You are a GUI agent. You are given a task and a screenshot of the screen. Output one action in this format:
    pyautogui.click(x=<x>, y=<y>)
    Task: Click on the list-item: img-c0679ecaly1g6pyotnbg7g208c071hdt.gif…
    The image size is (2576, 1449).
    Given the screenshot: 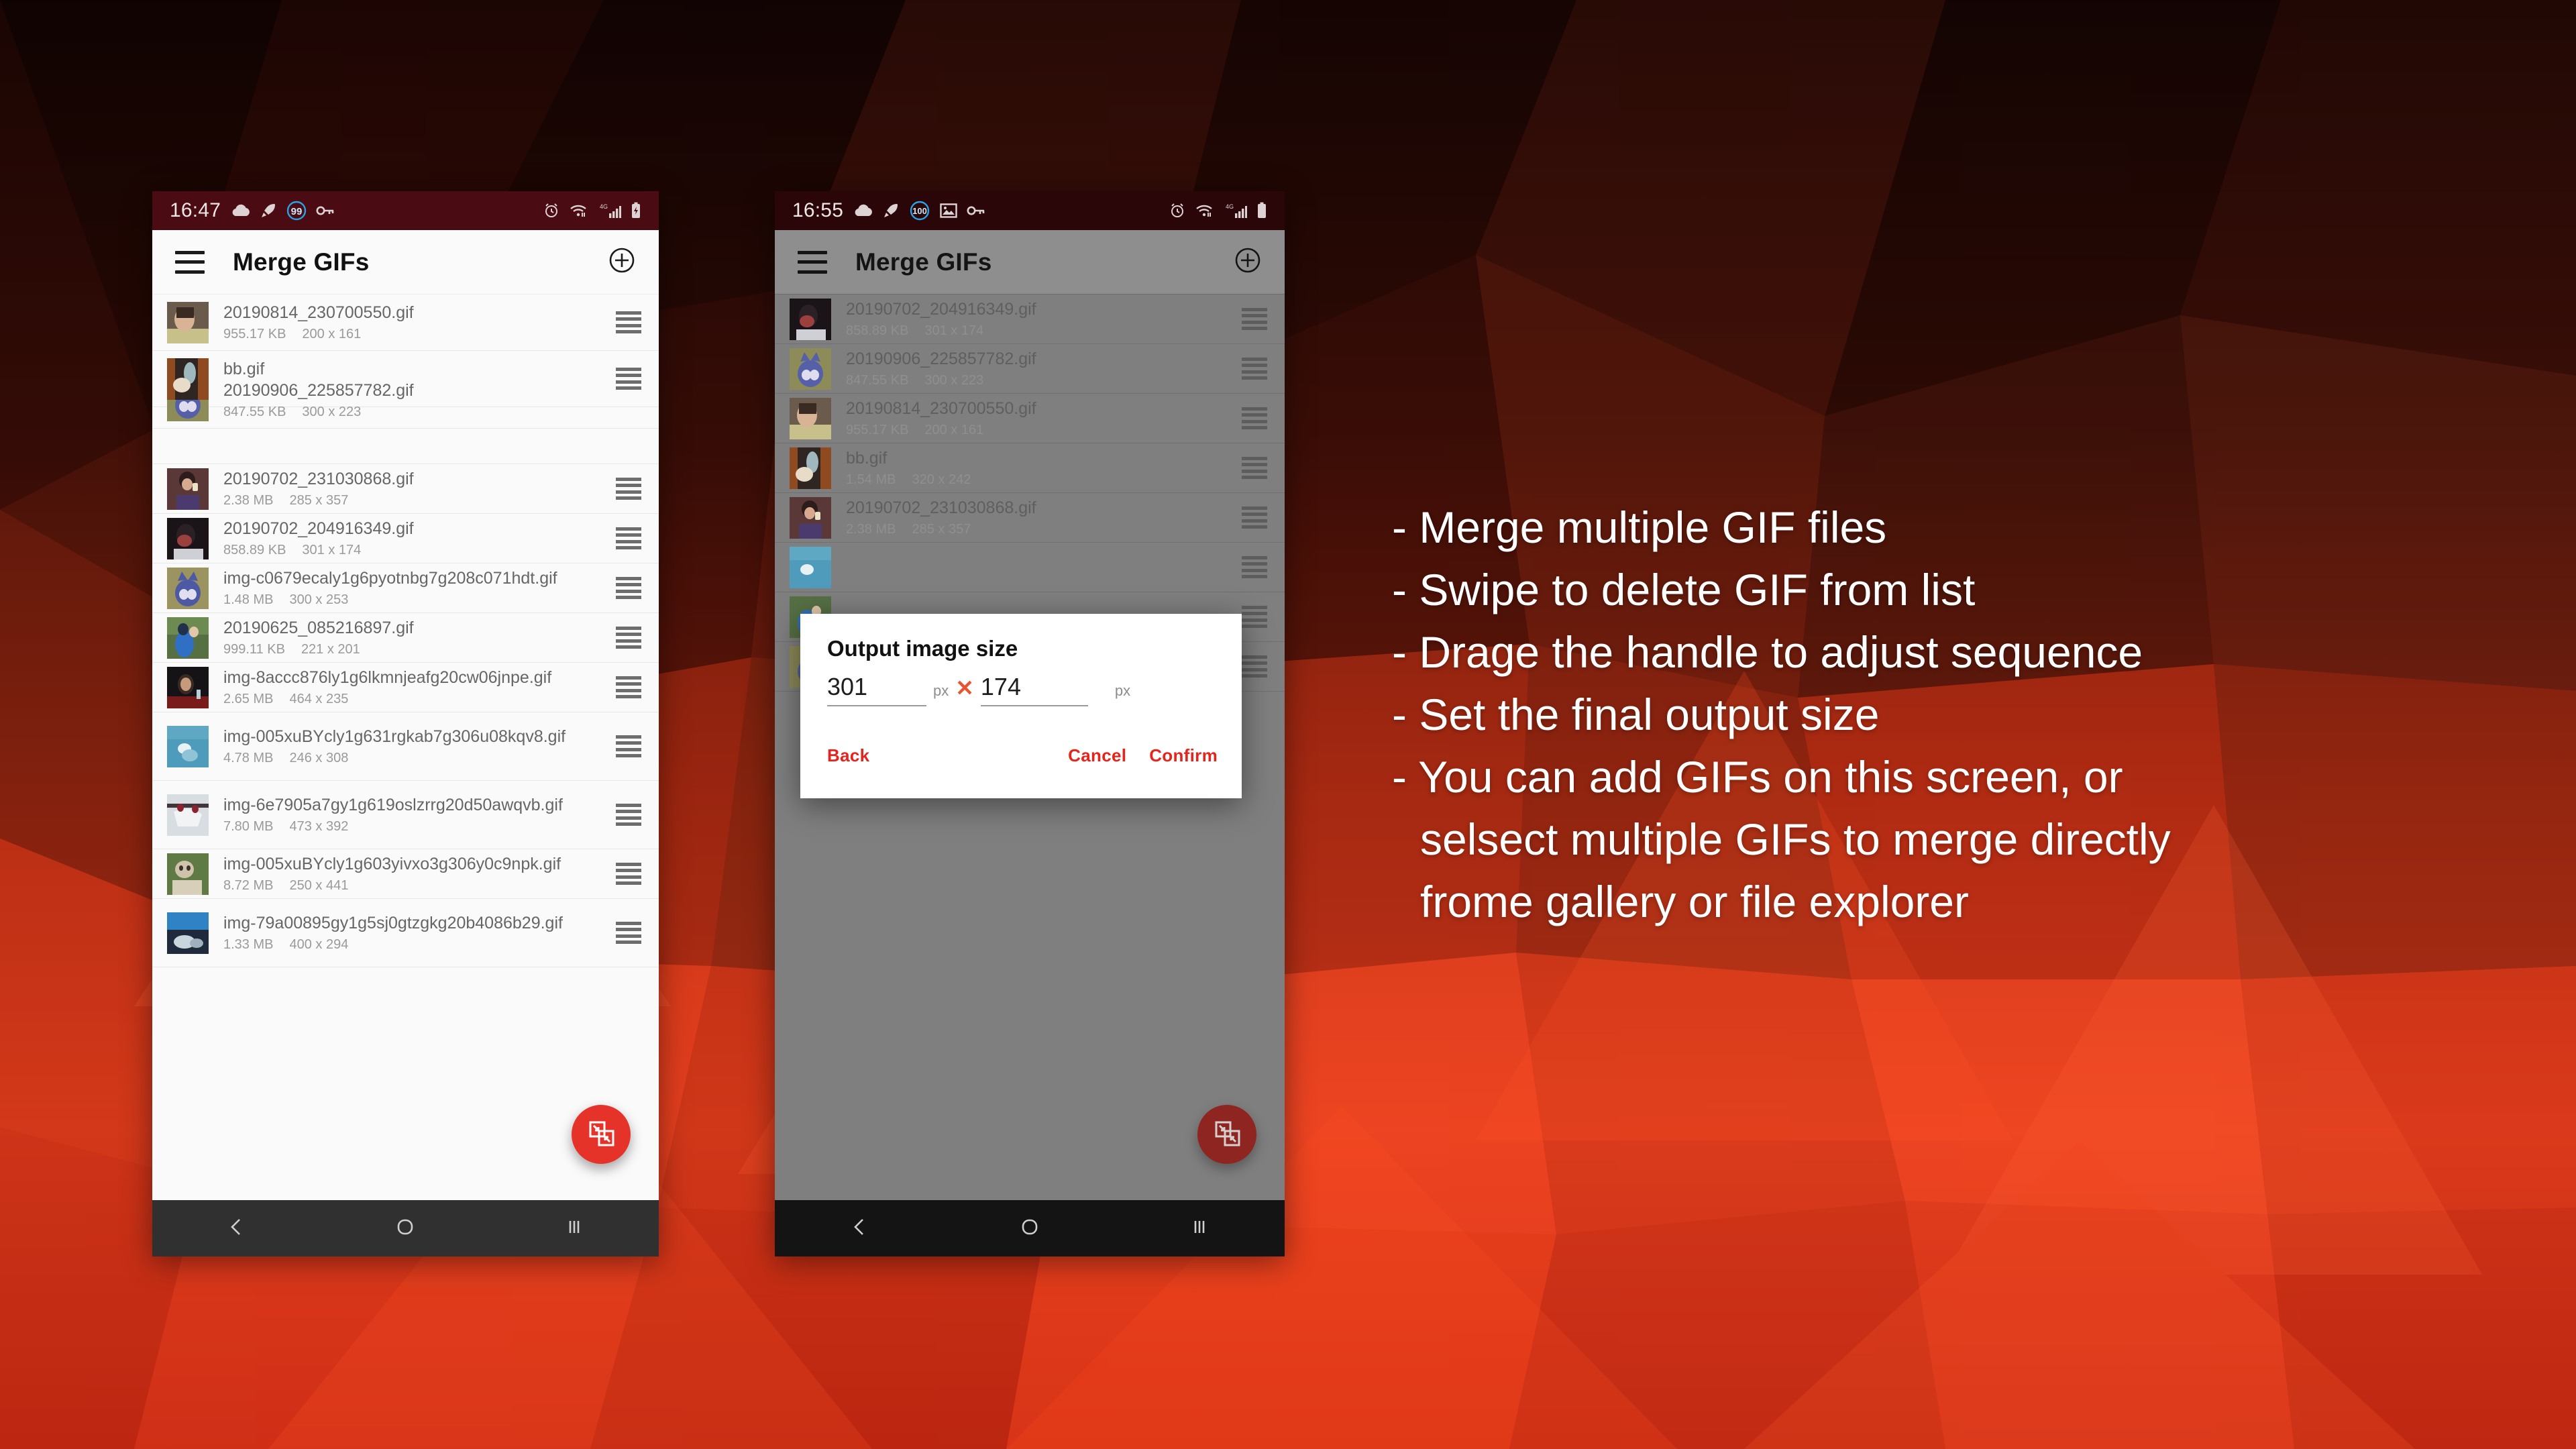 What is the action you would take?
    pyautogui.click(x=405, y=588)
    